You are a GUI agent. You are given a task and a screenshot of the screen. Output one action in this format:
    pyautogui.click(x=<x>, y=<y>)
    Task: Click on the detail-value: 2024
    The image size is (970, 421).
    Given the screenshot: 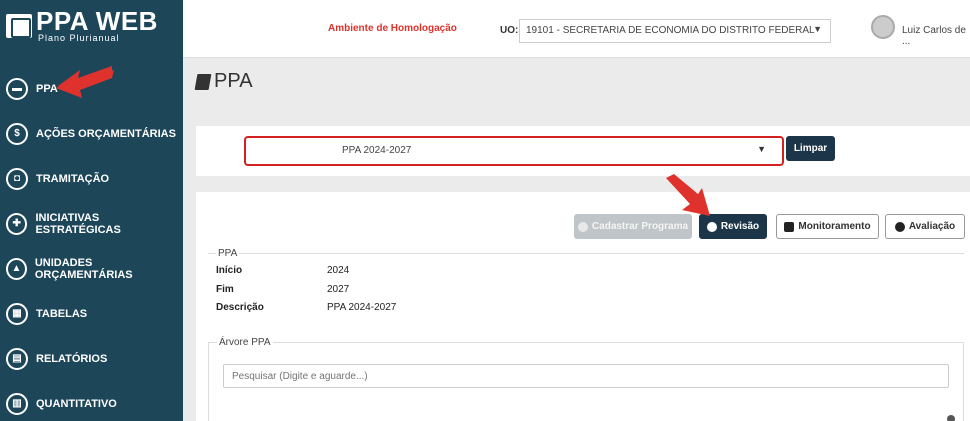 What is the action you would take?
    pyautogui.click(x=338, y=270)
    